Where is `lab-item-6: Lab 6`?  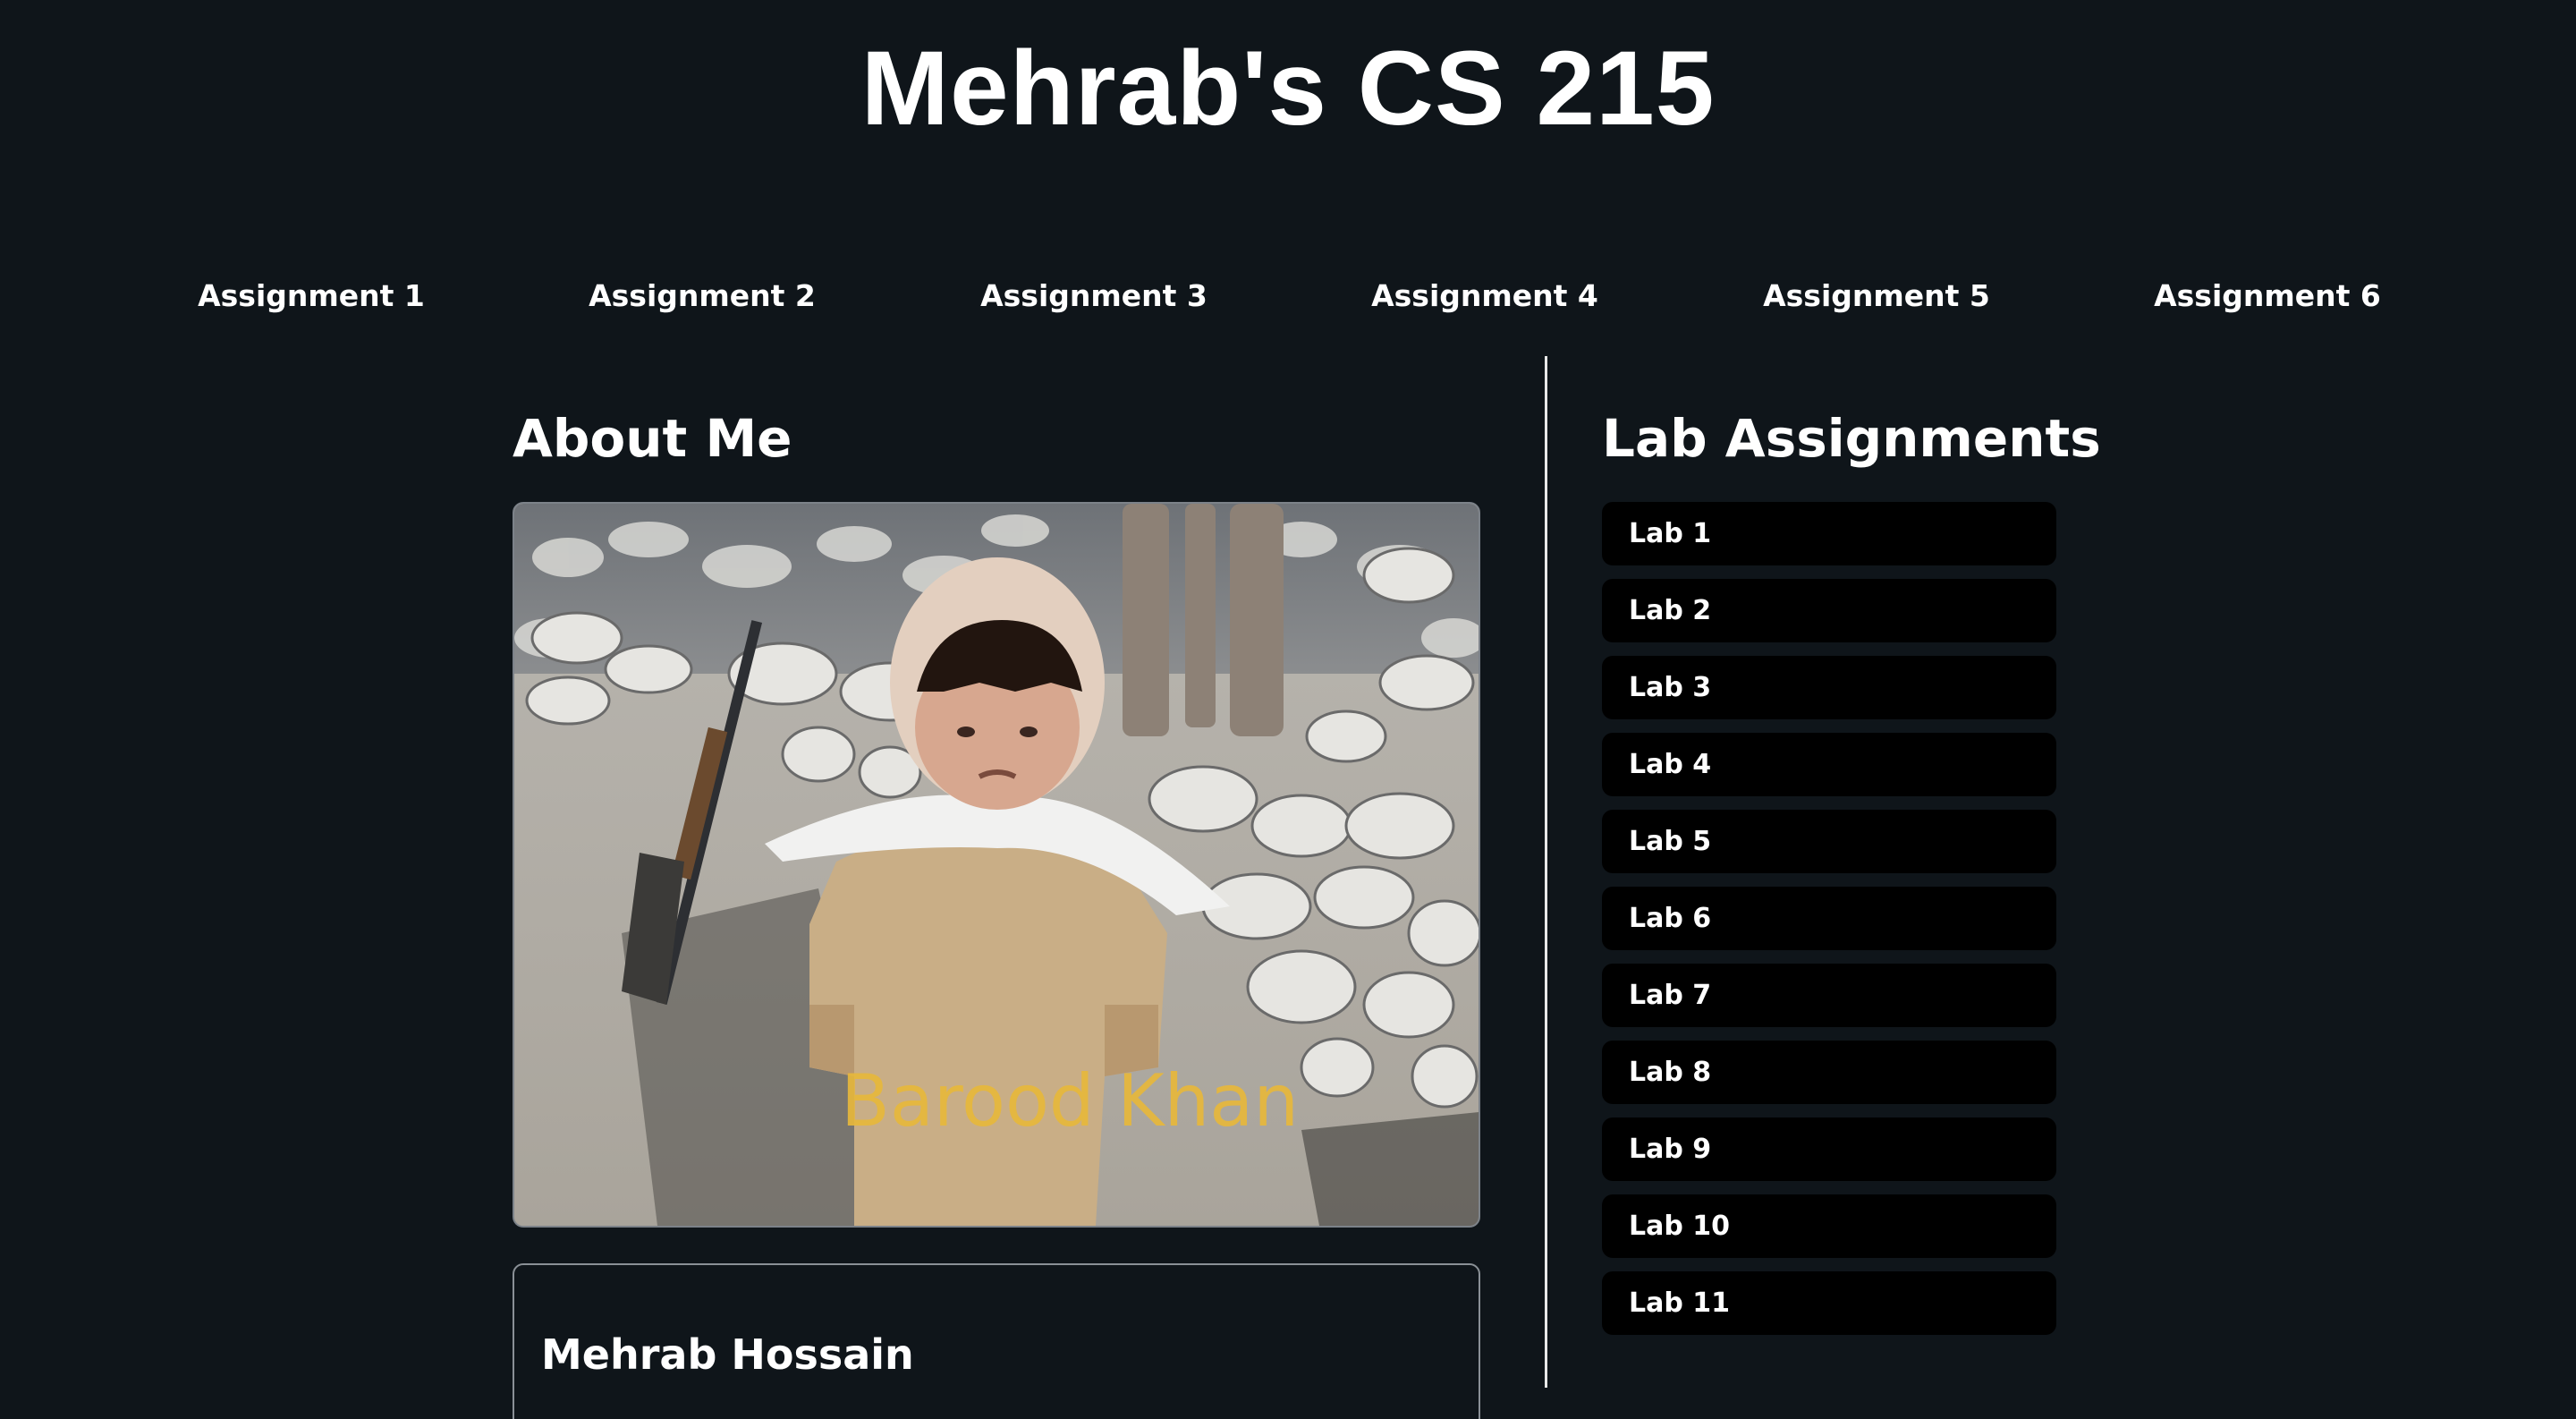
lab-item-6: Lab 6 is located at coordinates (1829, 918).